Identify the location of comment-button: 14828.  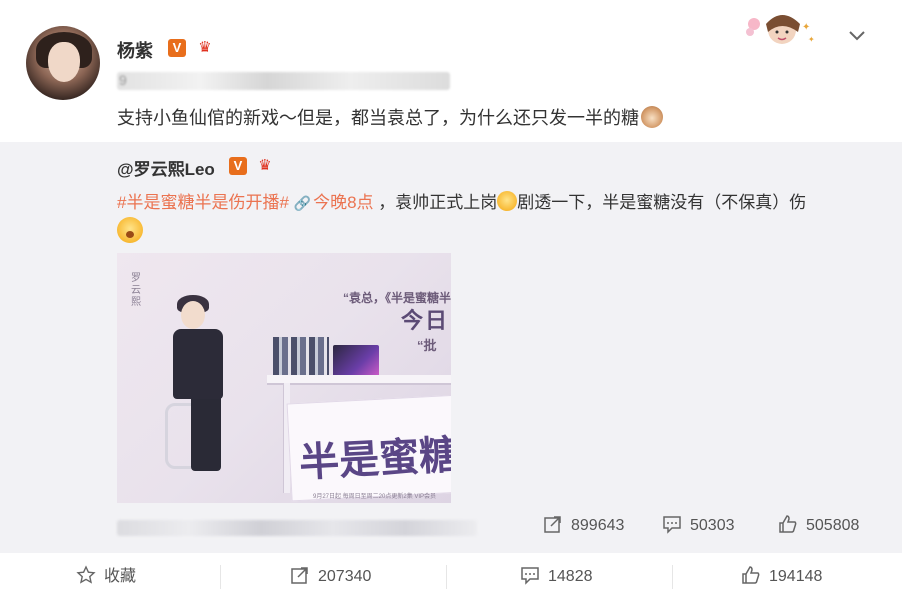
(556, 577).